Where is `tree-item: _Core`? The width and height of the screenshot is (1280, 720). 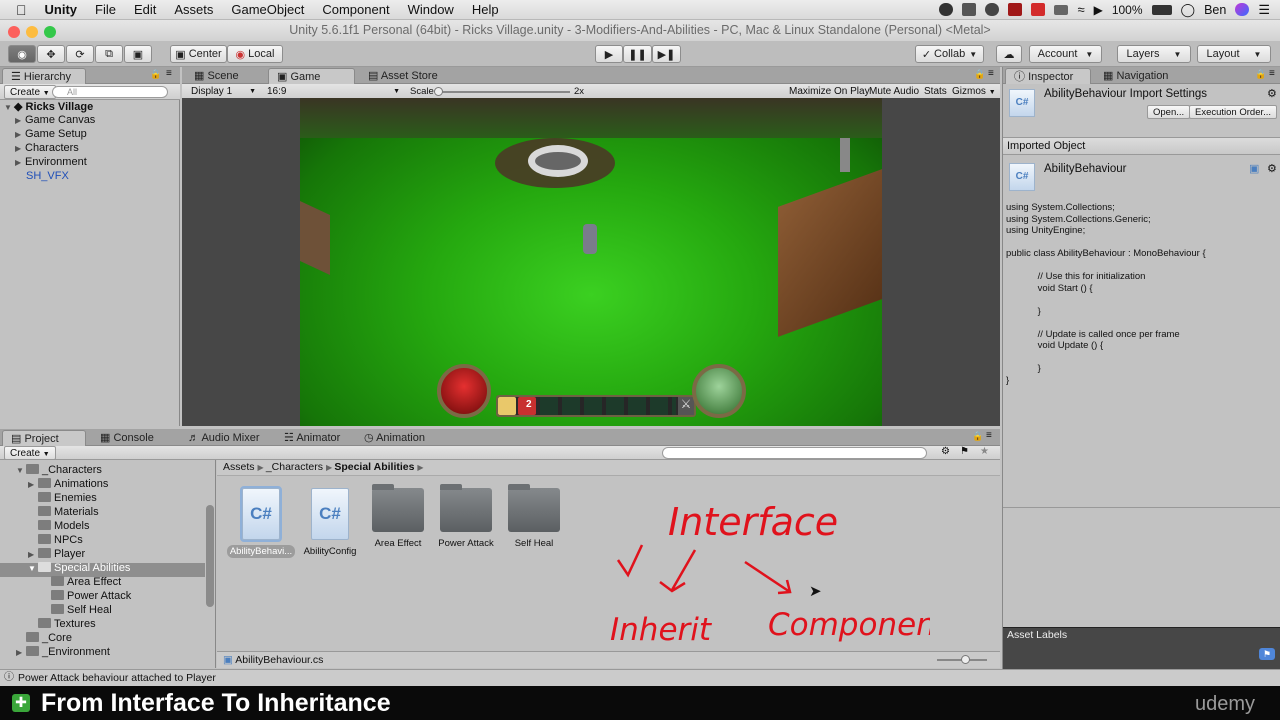 tree-item: _Core is located at coordinates (49, 638).